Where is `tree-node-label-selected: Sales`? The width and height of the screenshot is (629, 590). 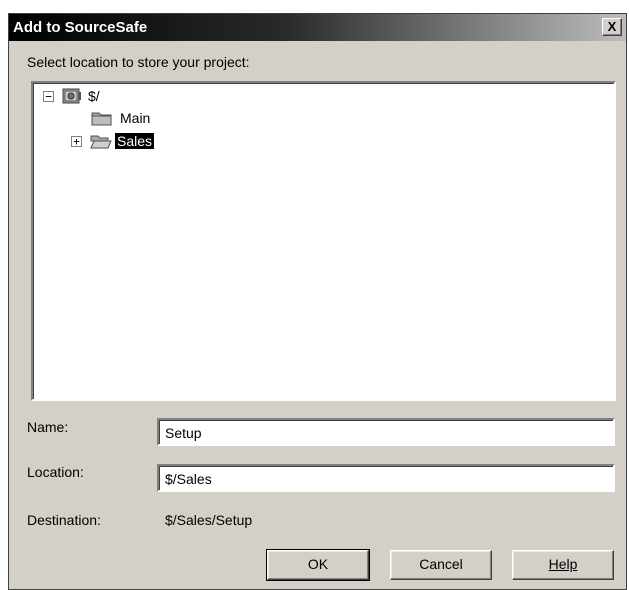 tree-node-label-selected: Sales is located at coordinates (134, 141).